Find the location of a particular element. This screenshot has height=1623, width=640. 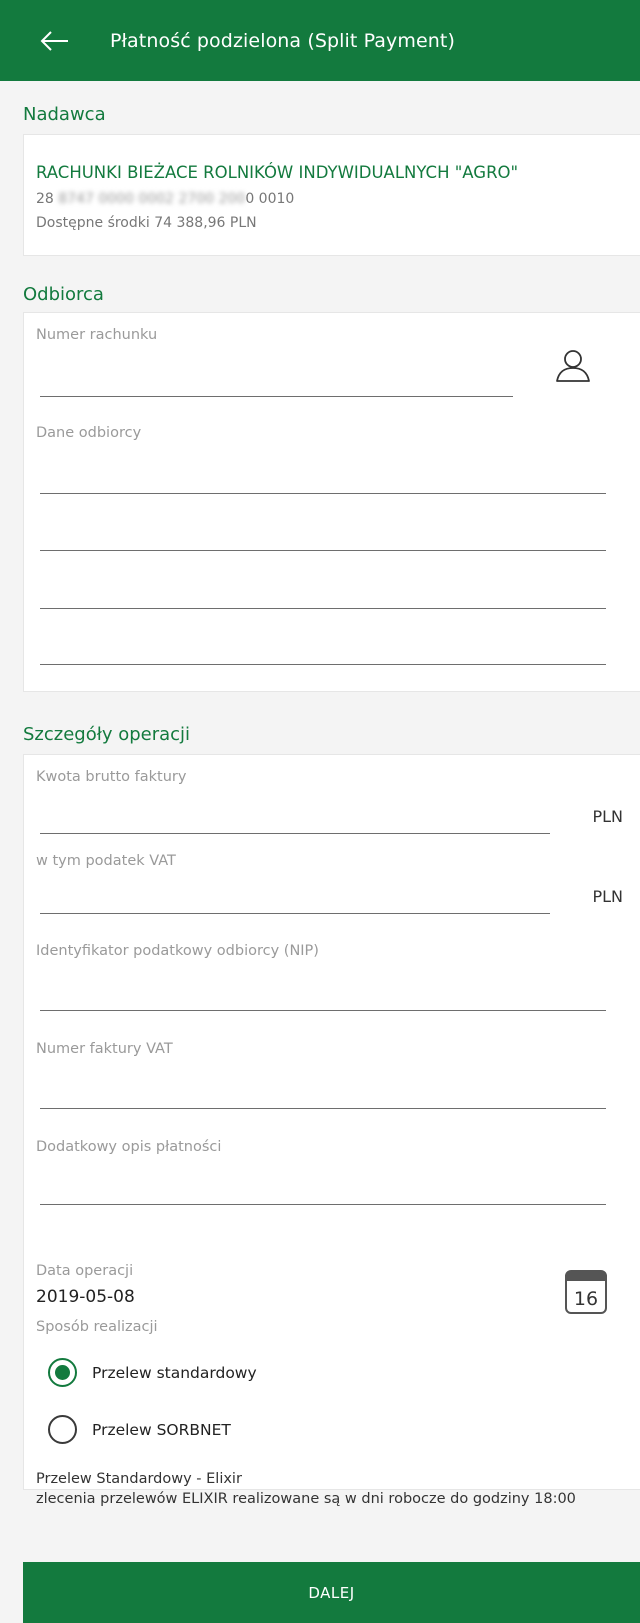

contacts-button is located at coordinates (573, 368).